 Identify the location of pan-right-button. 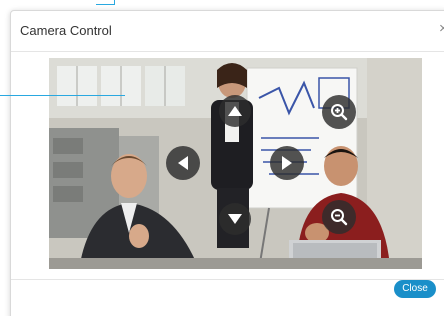
(287, 163).